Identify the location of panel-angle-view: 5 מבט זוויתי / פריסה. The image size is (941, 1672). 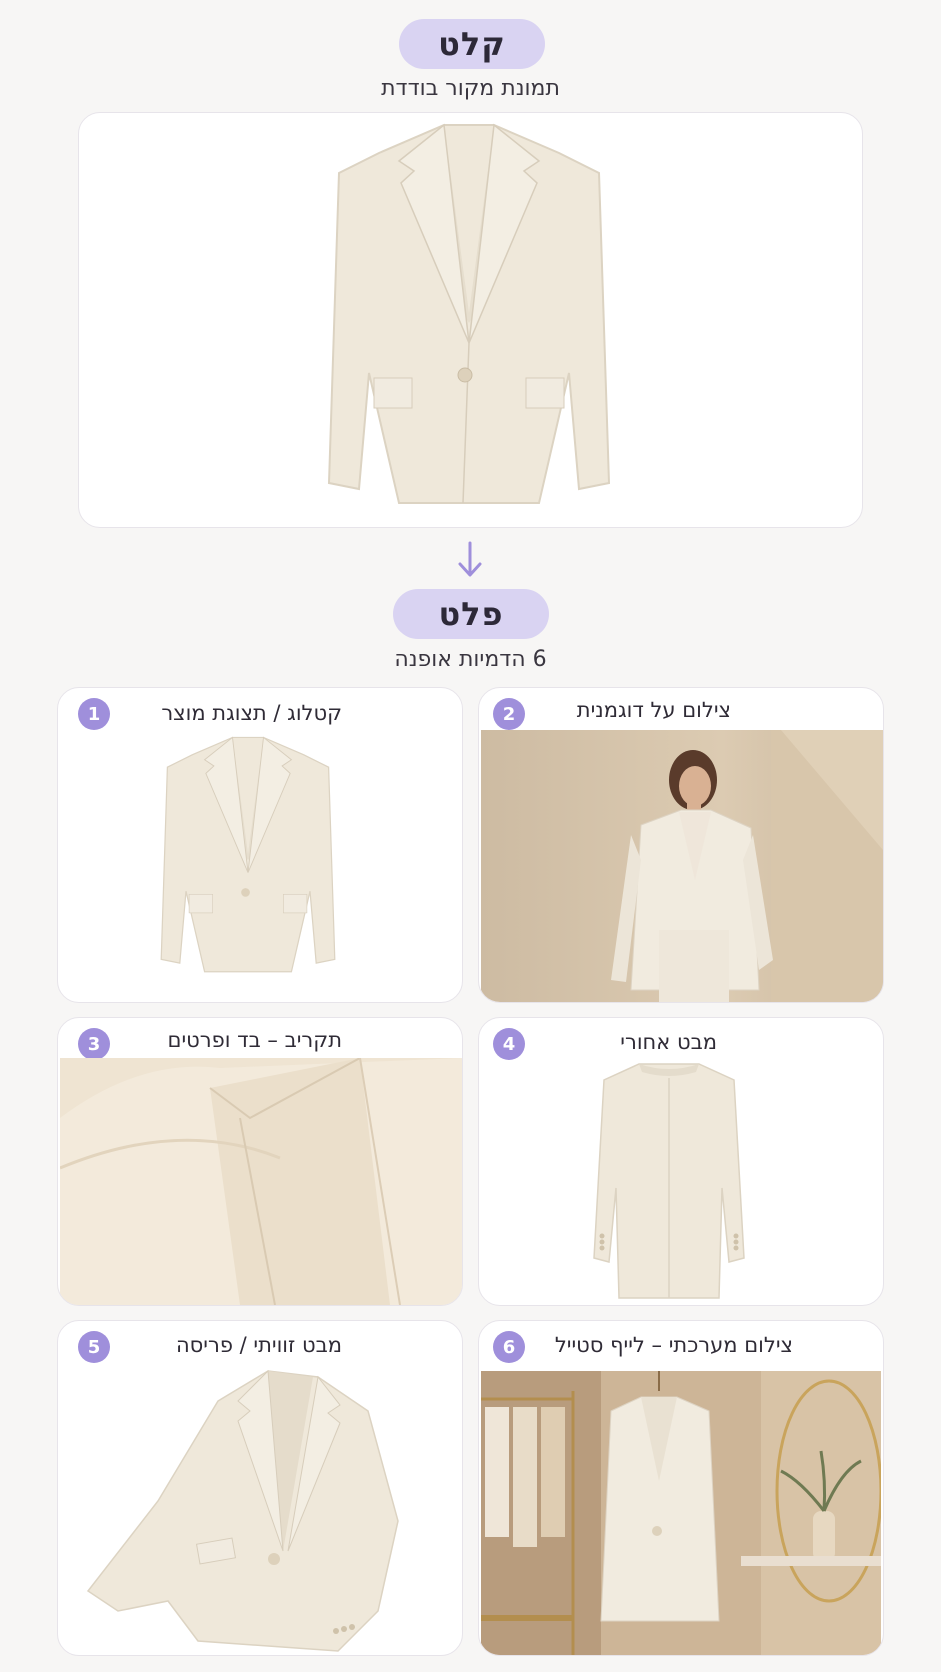
(260, 1488).